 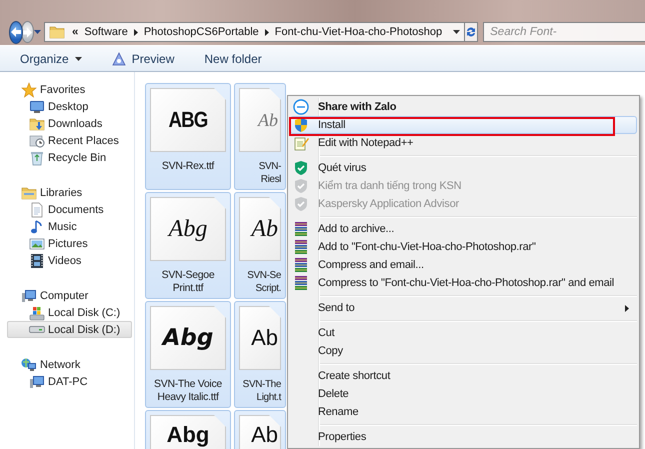 I want to click on menu-item: Delete, so click(x=463, y=394).